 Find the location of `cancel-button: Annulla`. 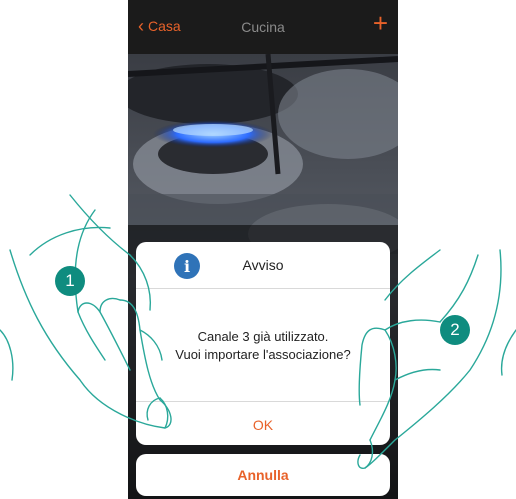

cancel-button: Annulla is located at coordinates (263, 475).